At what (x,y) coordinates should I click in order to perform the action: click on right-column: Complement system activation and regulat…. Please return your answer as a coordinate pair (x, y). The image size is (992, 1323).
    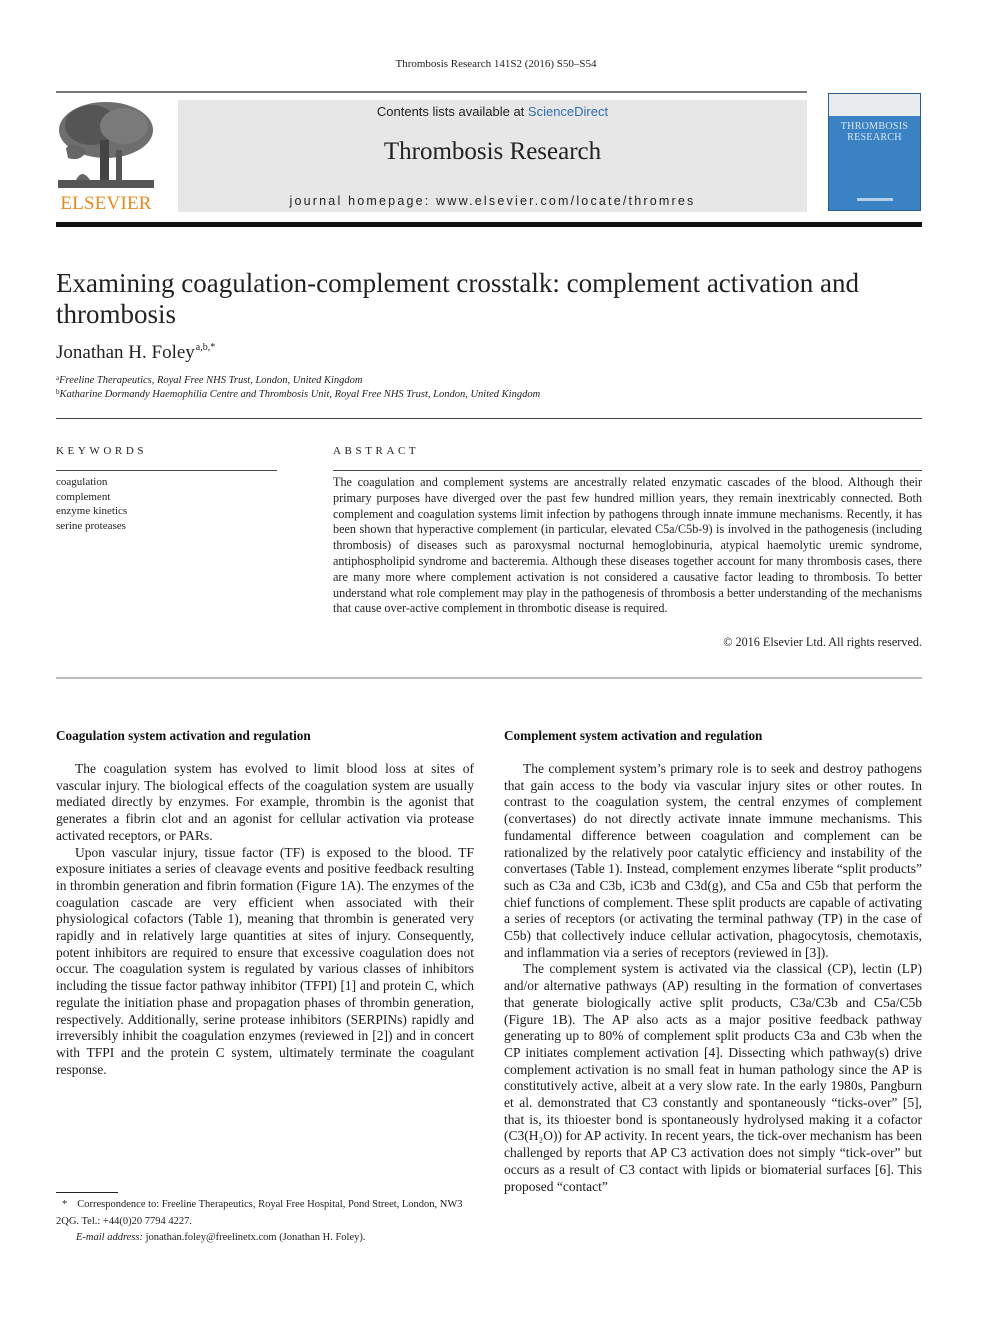
    Looking at the image, I should click on (713, 961).